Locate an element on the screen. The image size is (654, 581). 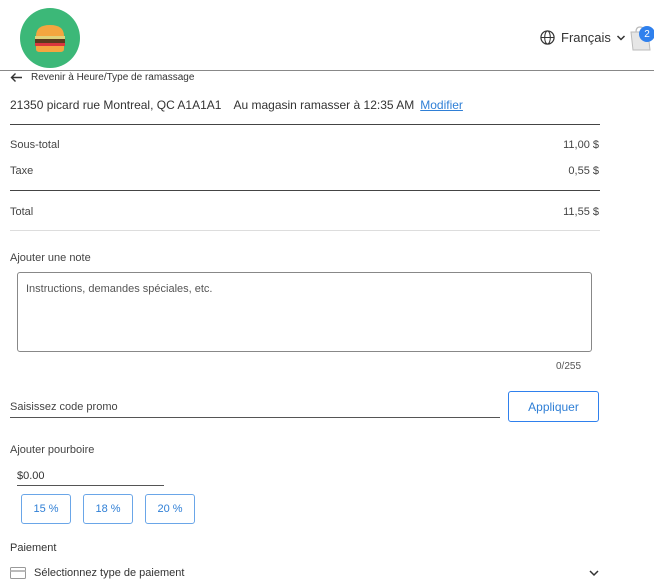
back-link-label: Revenir à Heure/Type de ramassage is located at coordinates (113, 77).